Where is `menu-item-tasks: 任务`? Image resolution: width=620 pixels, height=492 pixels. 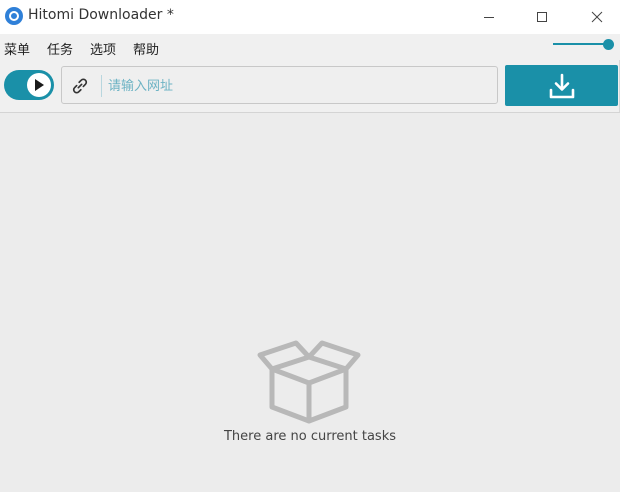 menu-item-tasks: 任务 is located at coordinates (60, 48).